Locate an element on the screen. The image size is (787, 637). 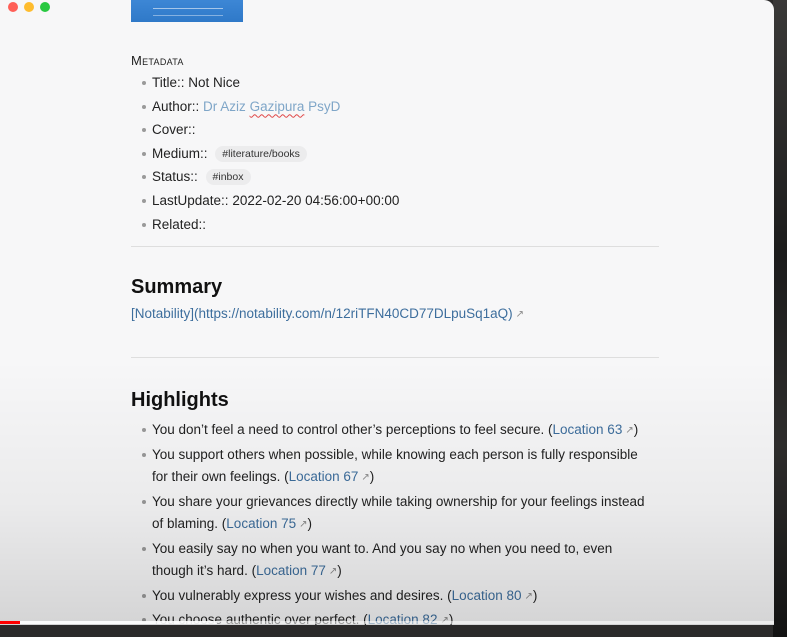
location-link: Location 75 is located at coordinates (261, 523).